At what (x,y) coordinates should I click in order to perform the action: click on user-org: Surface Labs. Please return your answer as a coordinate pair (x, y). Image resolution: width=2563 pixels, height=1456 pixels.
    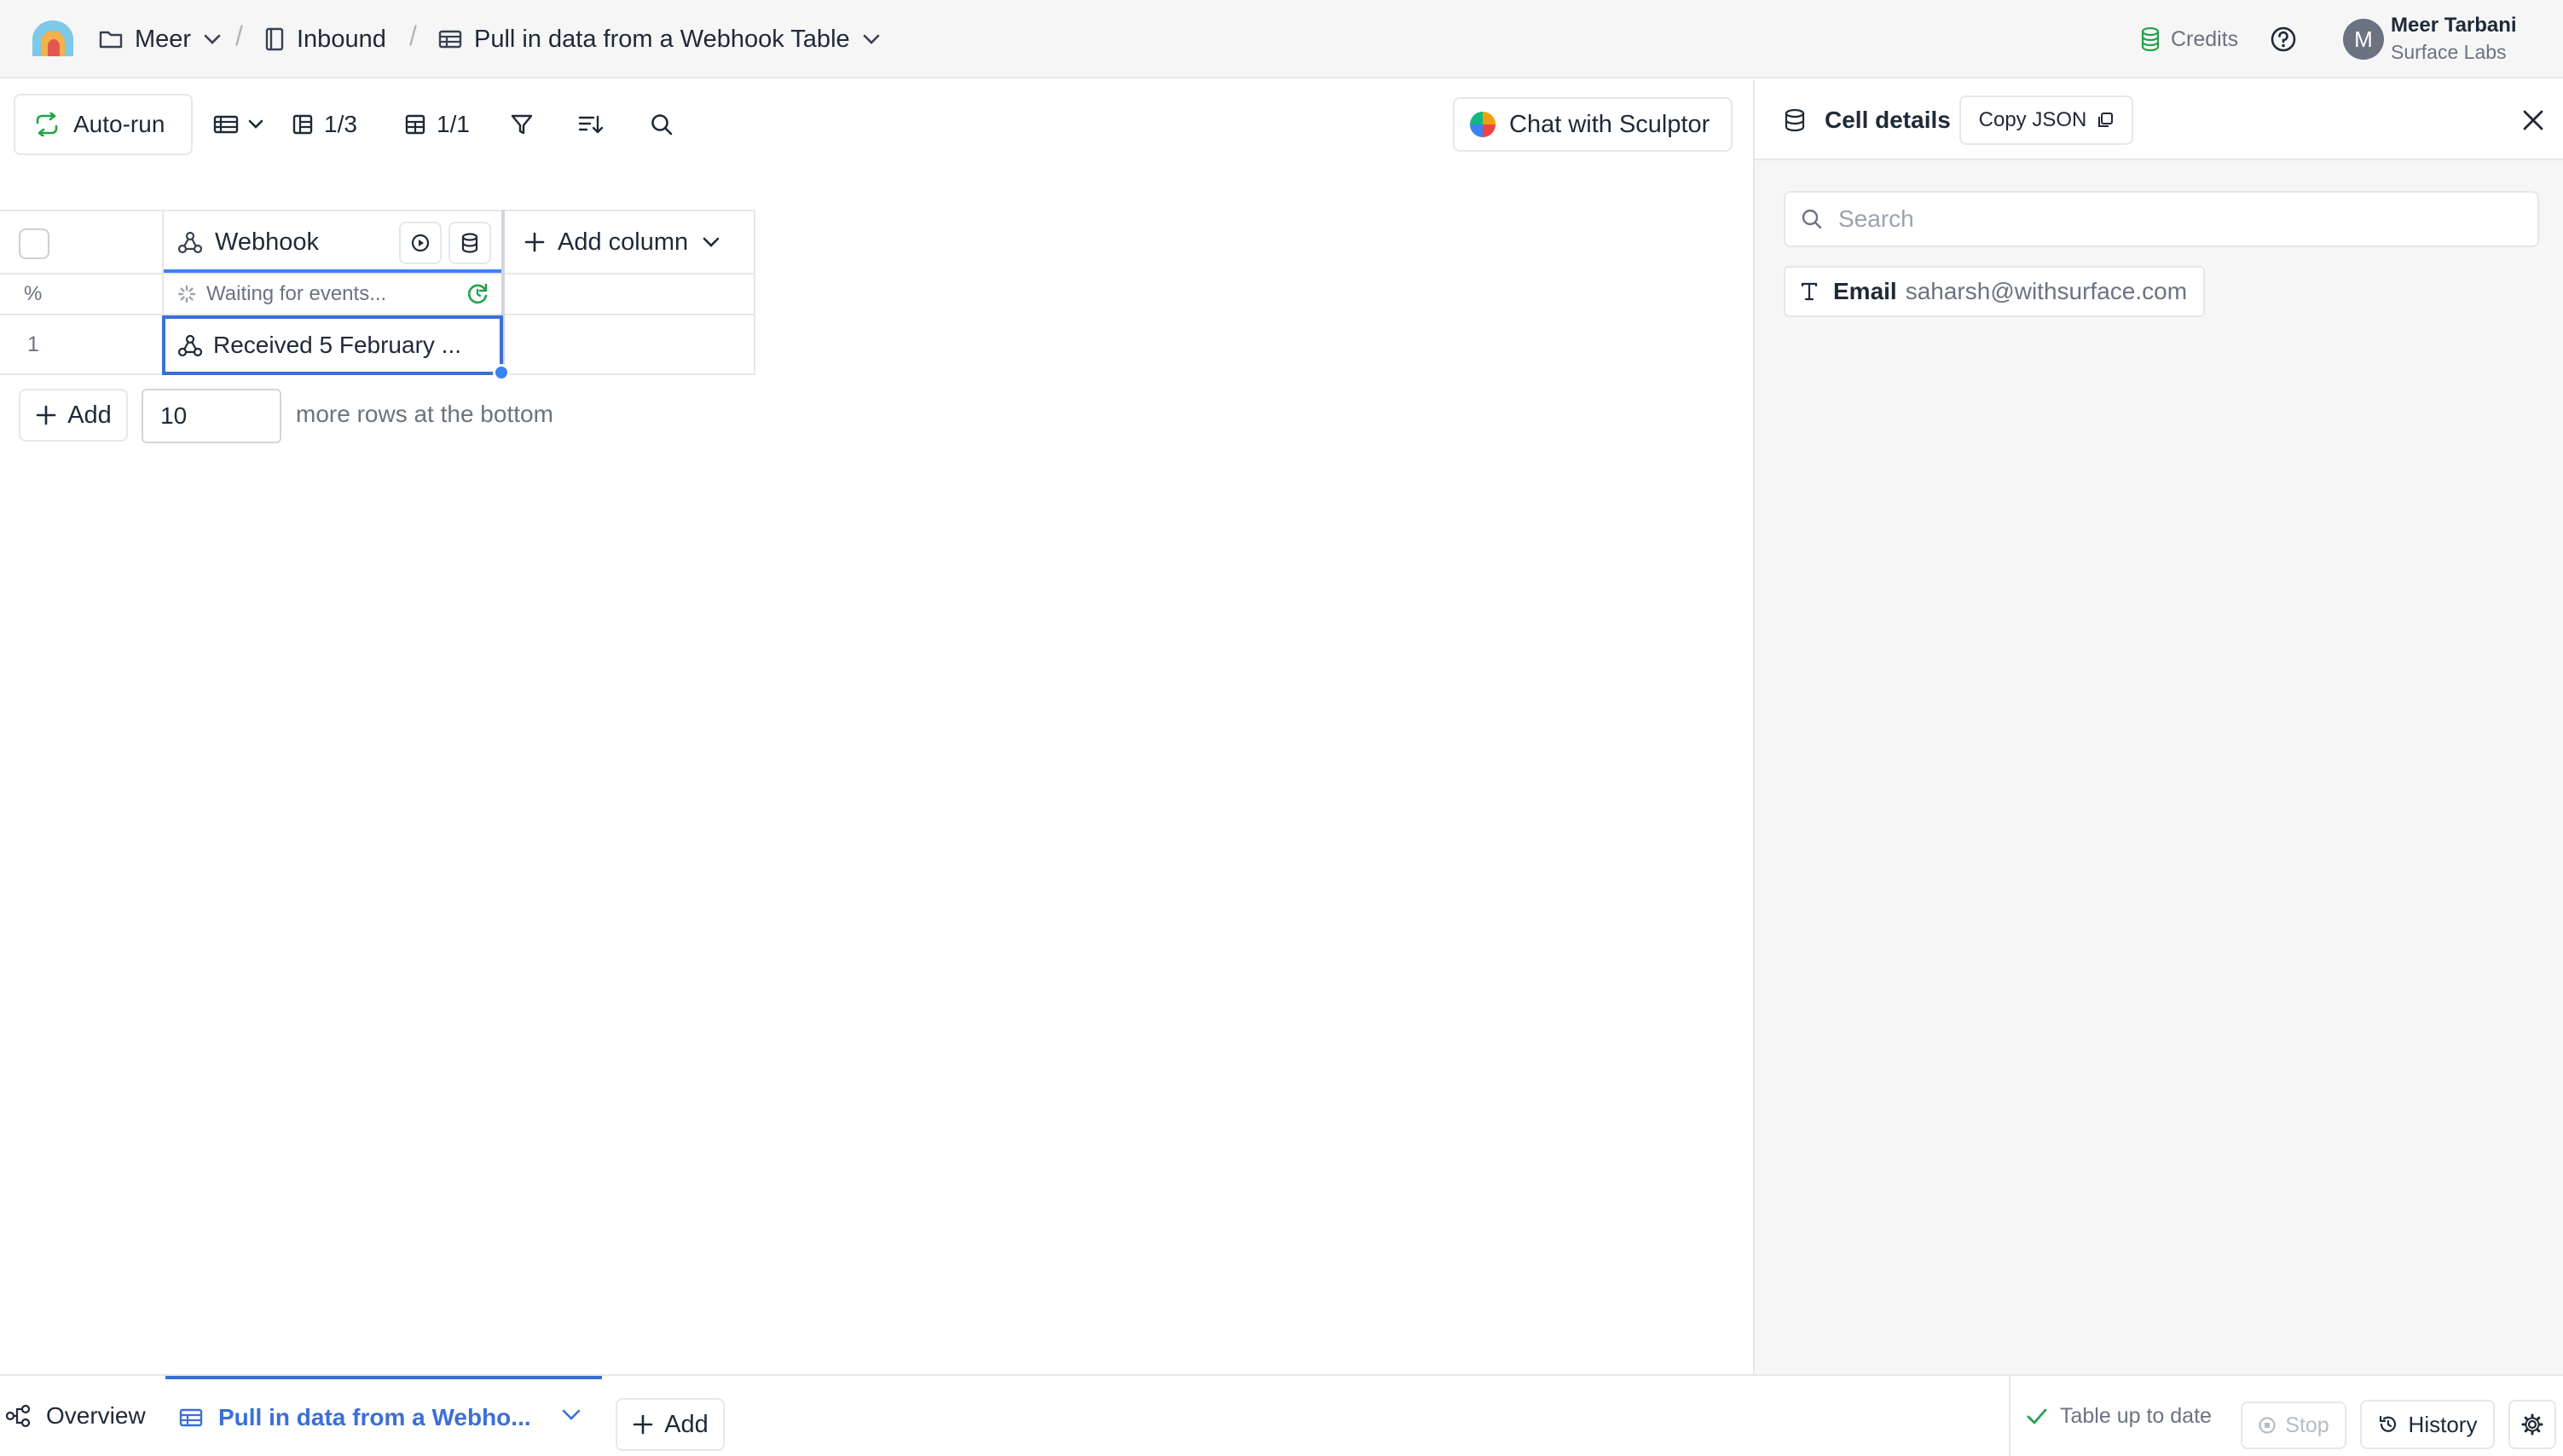
    Looking at the image, I should click on (2449, 52).